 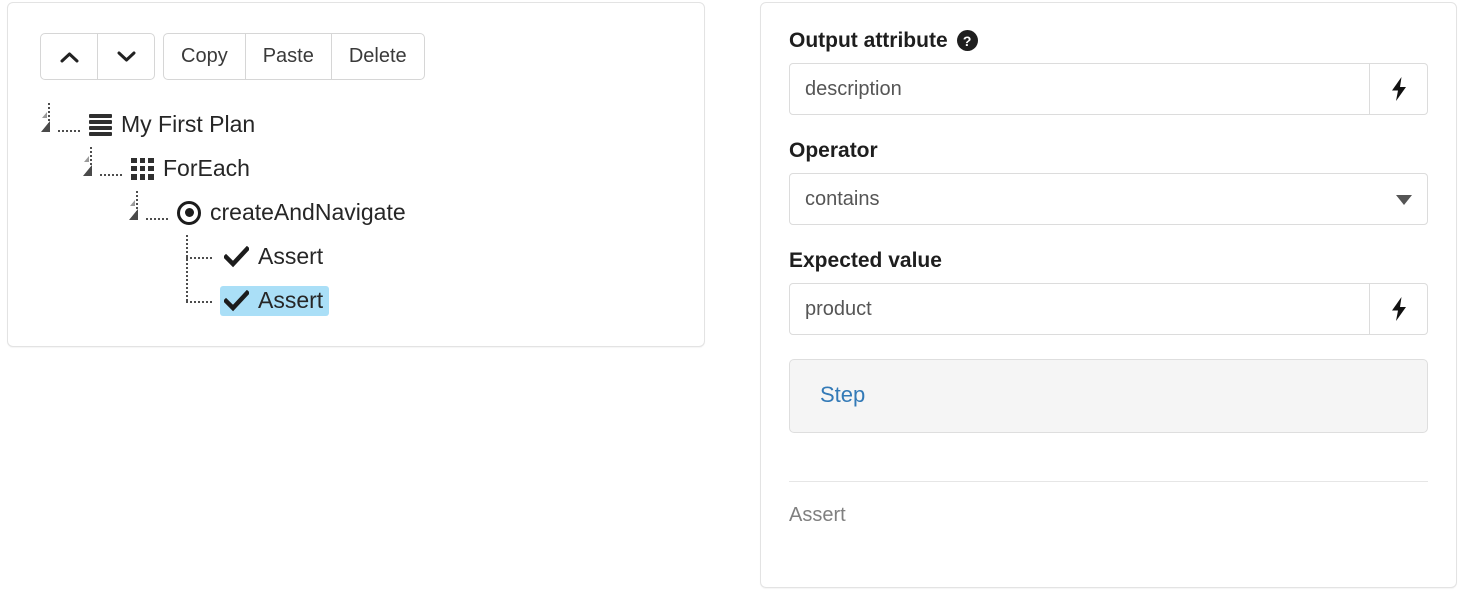 What do you see at coordinates (1079, 309) in the screenshot?
I see `expected-value-input` at bounding box center [1079, 309].